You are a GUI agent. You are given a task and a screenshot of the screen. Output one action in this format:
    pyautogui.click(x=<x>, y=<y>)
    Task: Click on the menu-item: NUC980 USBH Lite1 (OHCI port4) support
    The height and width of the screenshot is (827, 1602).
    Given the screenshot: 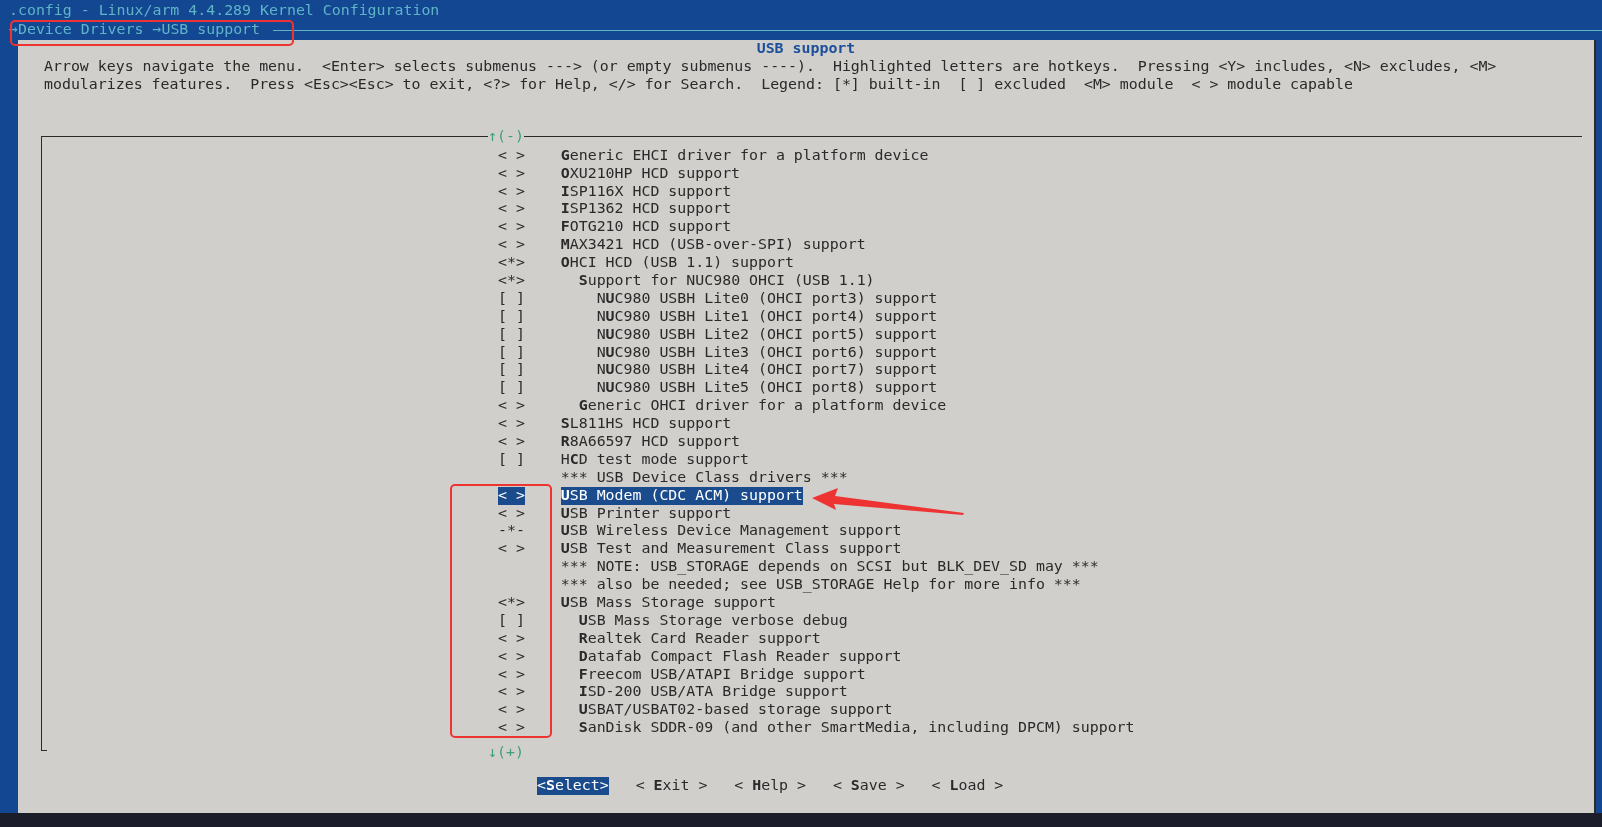 What is the action you would take?
    pyautogui.click(x=749, y=316)
    